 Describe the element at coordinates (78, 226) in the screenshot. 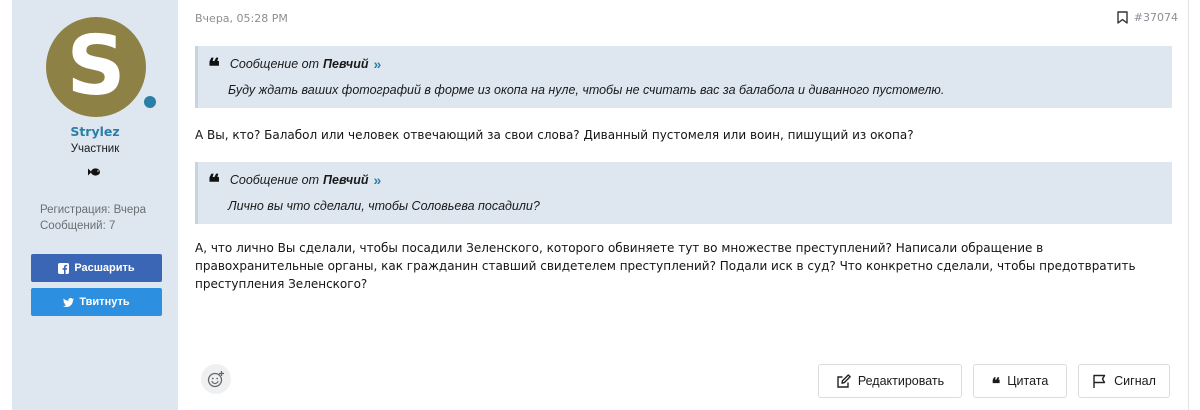

I see `message-count: Сообщений: 7` at that location.